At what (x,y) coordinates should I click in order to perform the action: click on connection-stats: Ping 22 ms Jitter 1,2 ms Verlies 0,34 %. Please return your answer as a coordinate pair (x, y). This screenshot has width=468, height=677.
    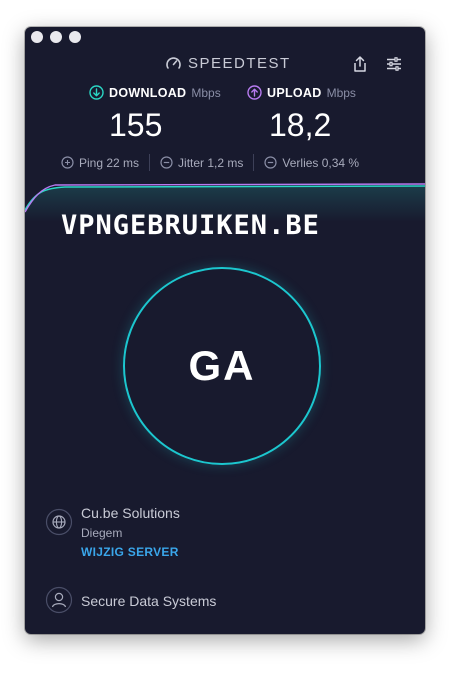
    Looking at the image, I should click on (210, 162).